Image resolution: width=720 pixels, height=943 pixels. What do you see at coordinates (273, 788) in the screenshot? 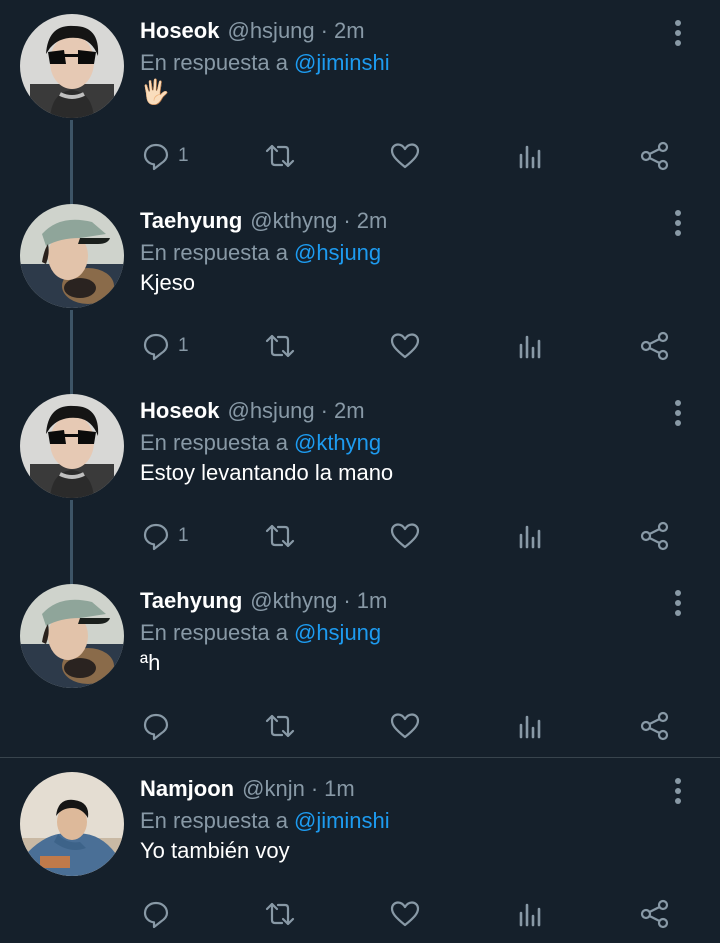
I see `user-handle: @knjn` at bounding box center [273, 788].